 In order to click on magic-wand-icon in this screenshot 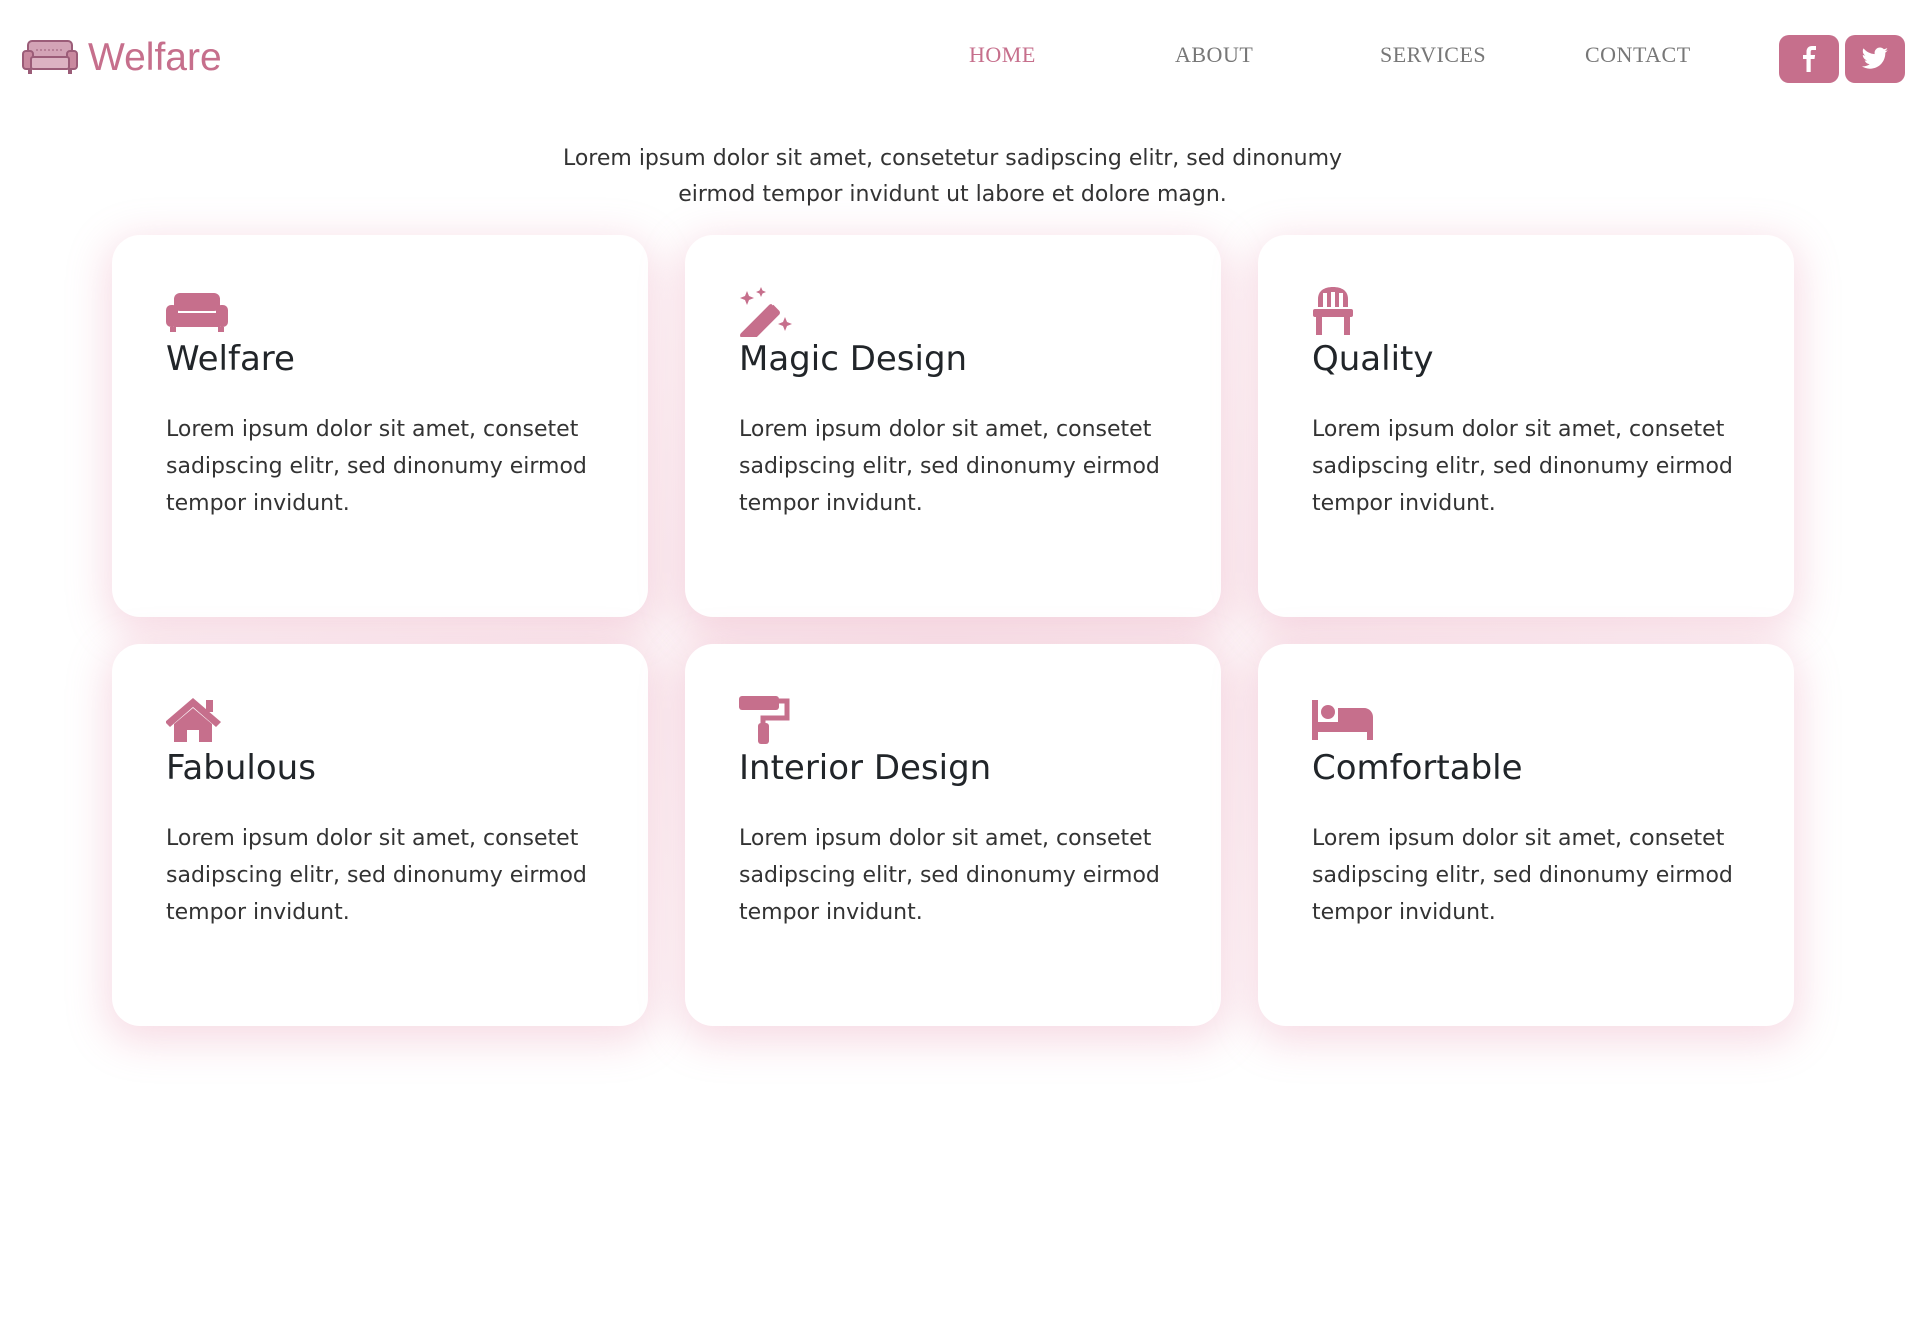, I will do `click(766, 312)`.